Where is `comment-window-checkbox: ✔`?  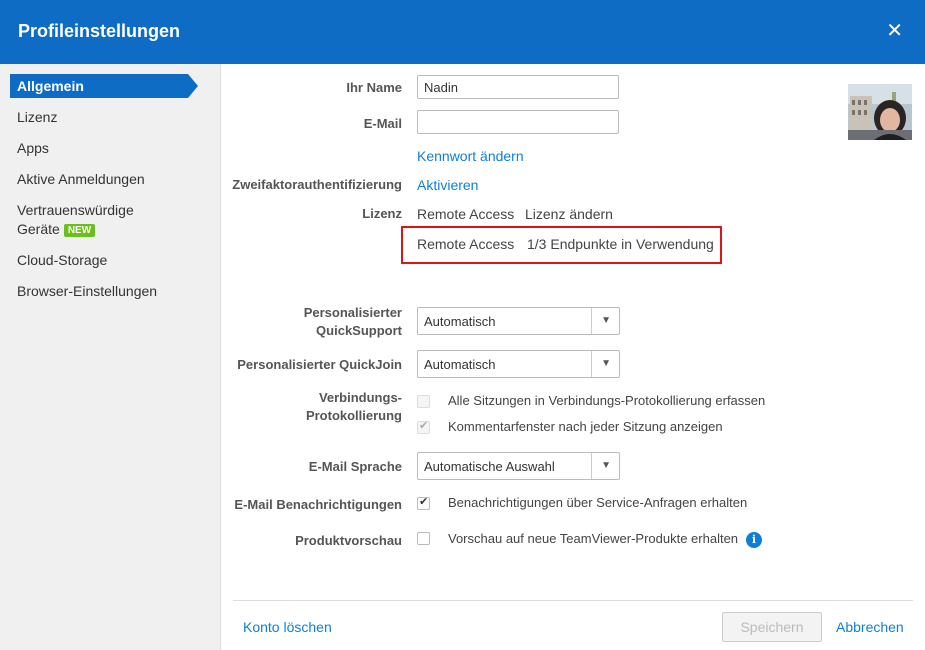 comment-window-checkbox: ✔ is located at coordinates (423, 427).